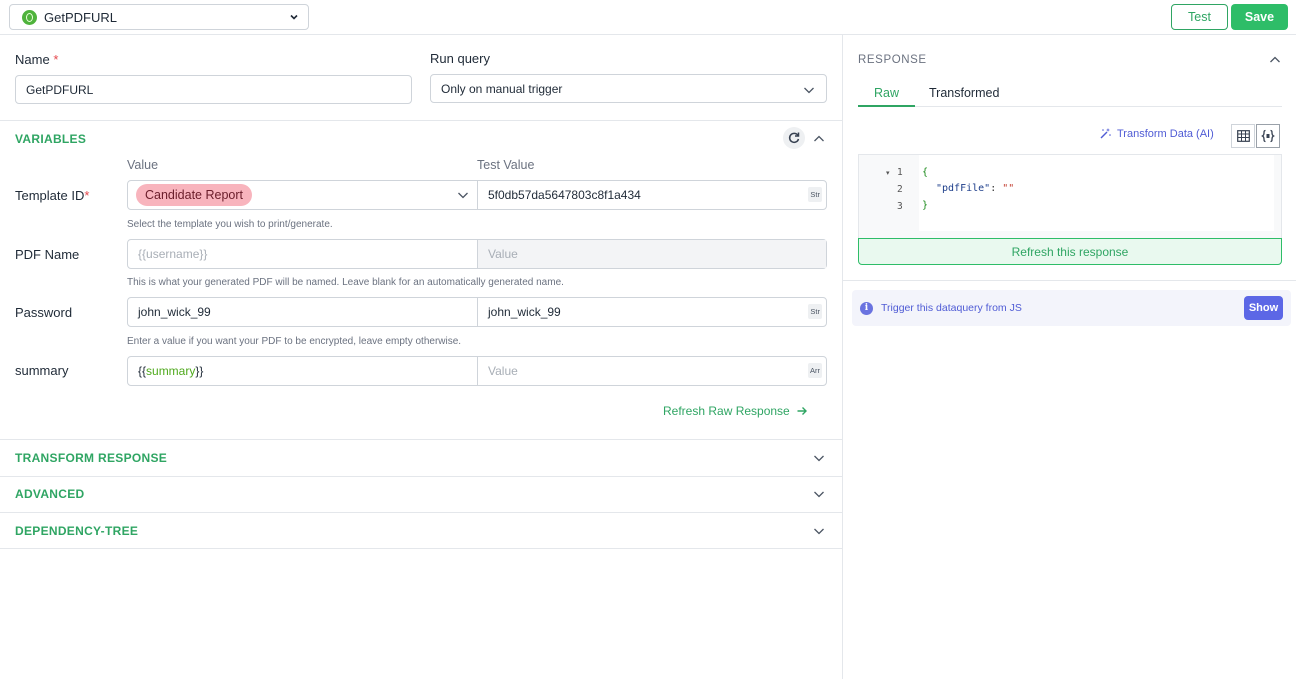 This screenshot has width=1296, height=679. I want to click on datasource-icon, so click(29, 17).